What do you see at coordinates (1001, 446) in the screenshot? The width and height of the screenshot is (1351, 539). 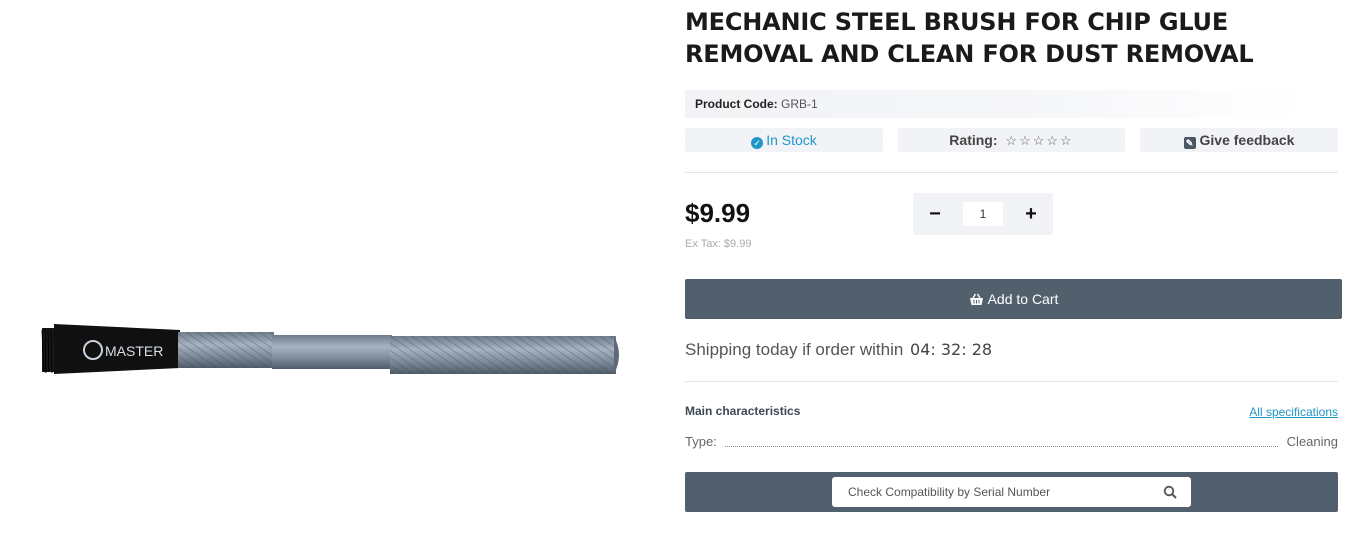 I see `spec-dotted-leader` at bounding box center [1001, 446].